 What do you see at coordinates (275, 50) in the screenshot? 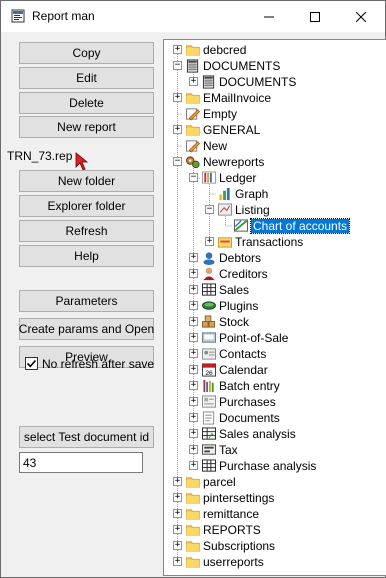
I see `tree-item: + debcred` at bounding box center [275, 50].